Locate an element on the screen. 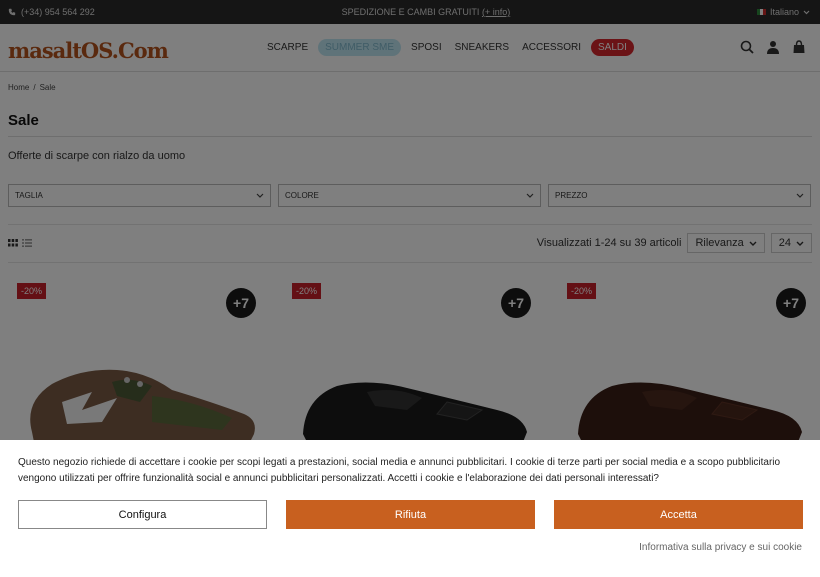 Image resolution: width=820 pixels, height=577 pixels. reject-button: Rifiuta is located at coordinates (410, 514).